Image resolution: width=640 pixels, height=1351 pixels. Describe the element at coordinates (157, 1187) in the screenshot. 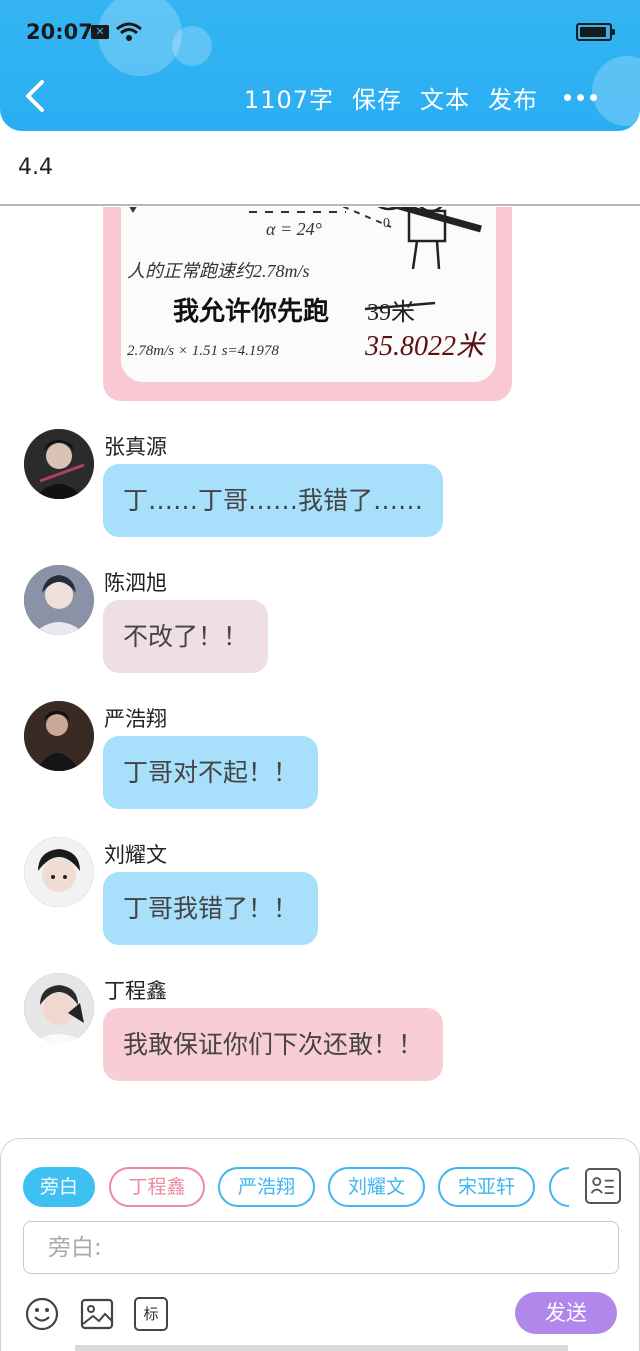

I see `role-chip: 丁程鑫` at that location.